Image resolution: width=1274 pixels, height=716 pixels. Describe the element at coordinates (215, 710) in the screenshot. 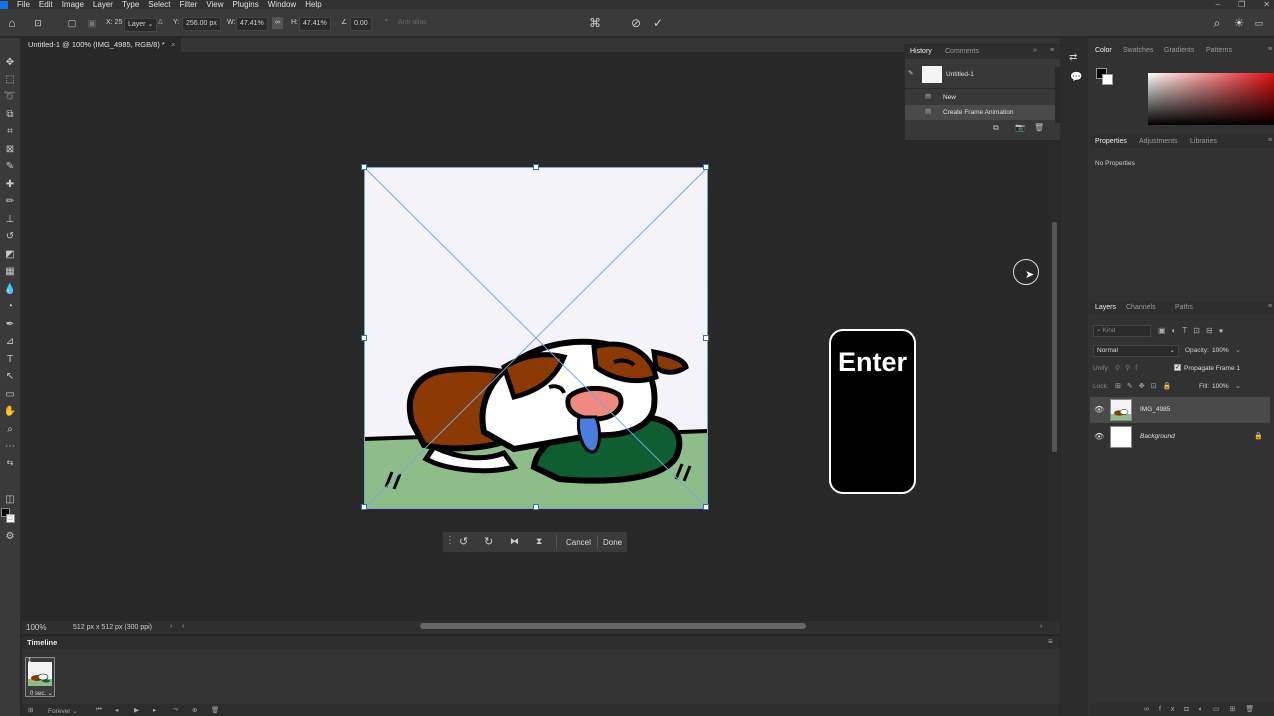

I see `delete-frame-icon: 🗑` at that location.